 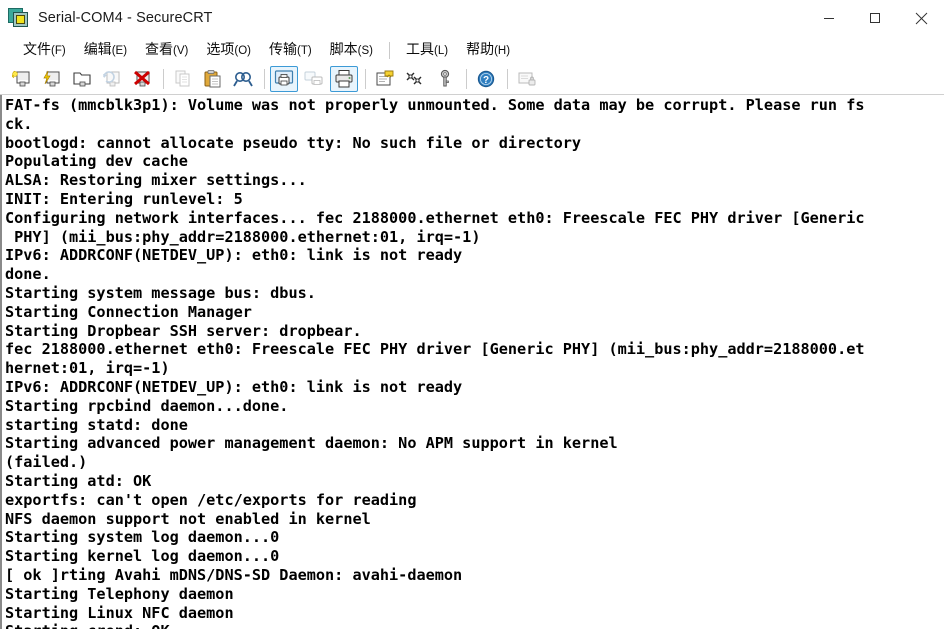 I want to click on menu-help-label: 帮助, so click(x=480, y=48).